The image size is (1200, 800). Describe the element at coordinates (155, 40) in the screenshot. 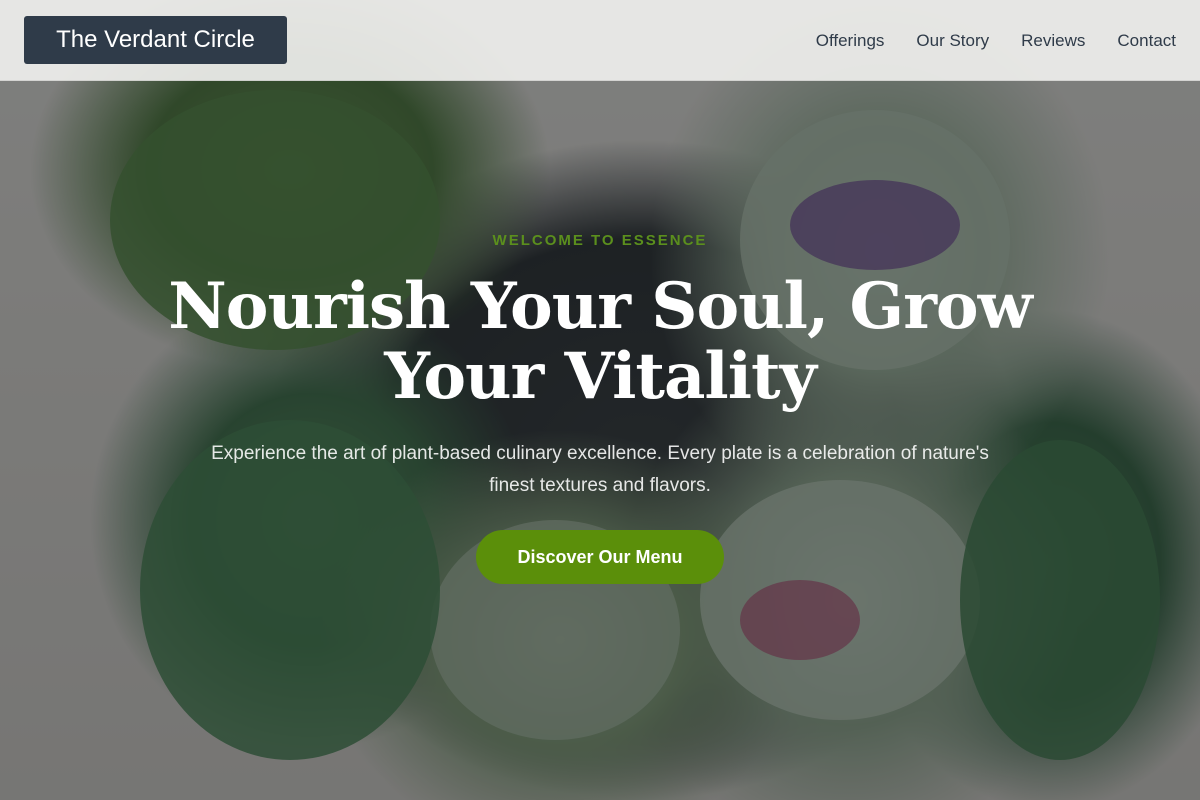

I see `brand-logo: The Verdant Circle` at that location.